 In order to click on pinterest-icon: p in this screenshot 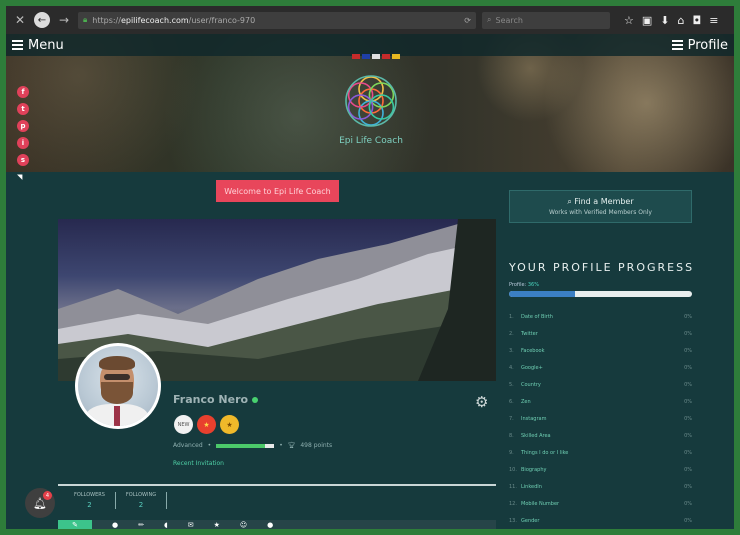, I will do `click(23, 126)`.